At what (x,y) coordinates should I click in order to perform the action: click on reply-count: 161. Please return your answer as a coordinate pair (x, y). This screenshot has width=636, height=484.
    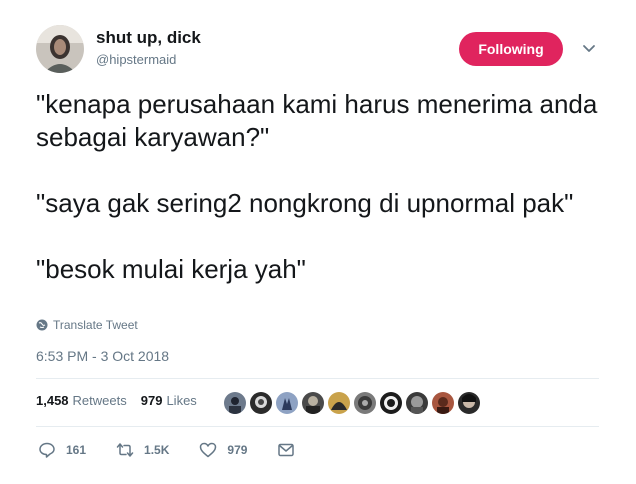
    Looking at the image, I should click on (76, 450).